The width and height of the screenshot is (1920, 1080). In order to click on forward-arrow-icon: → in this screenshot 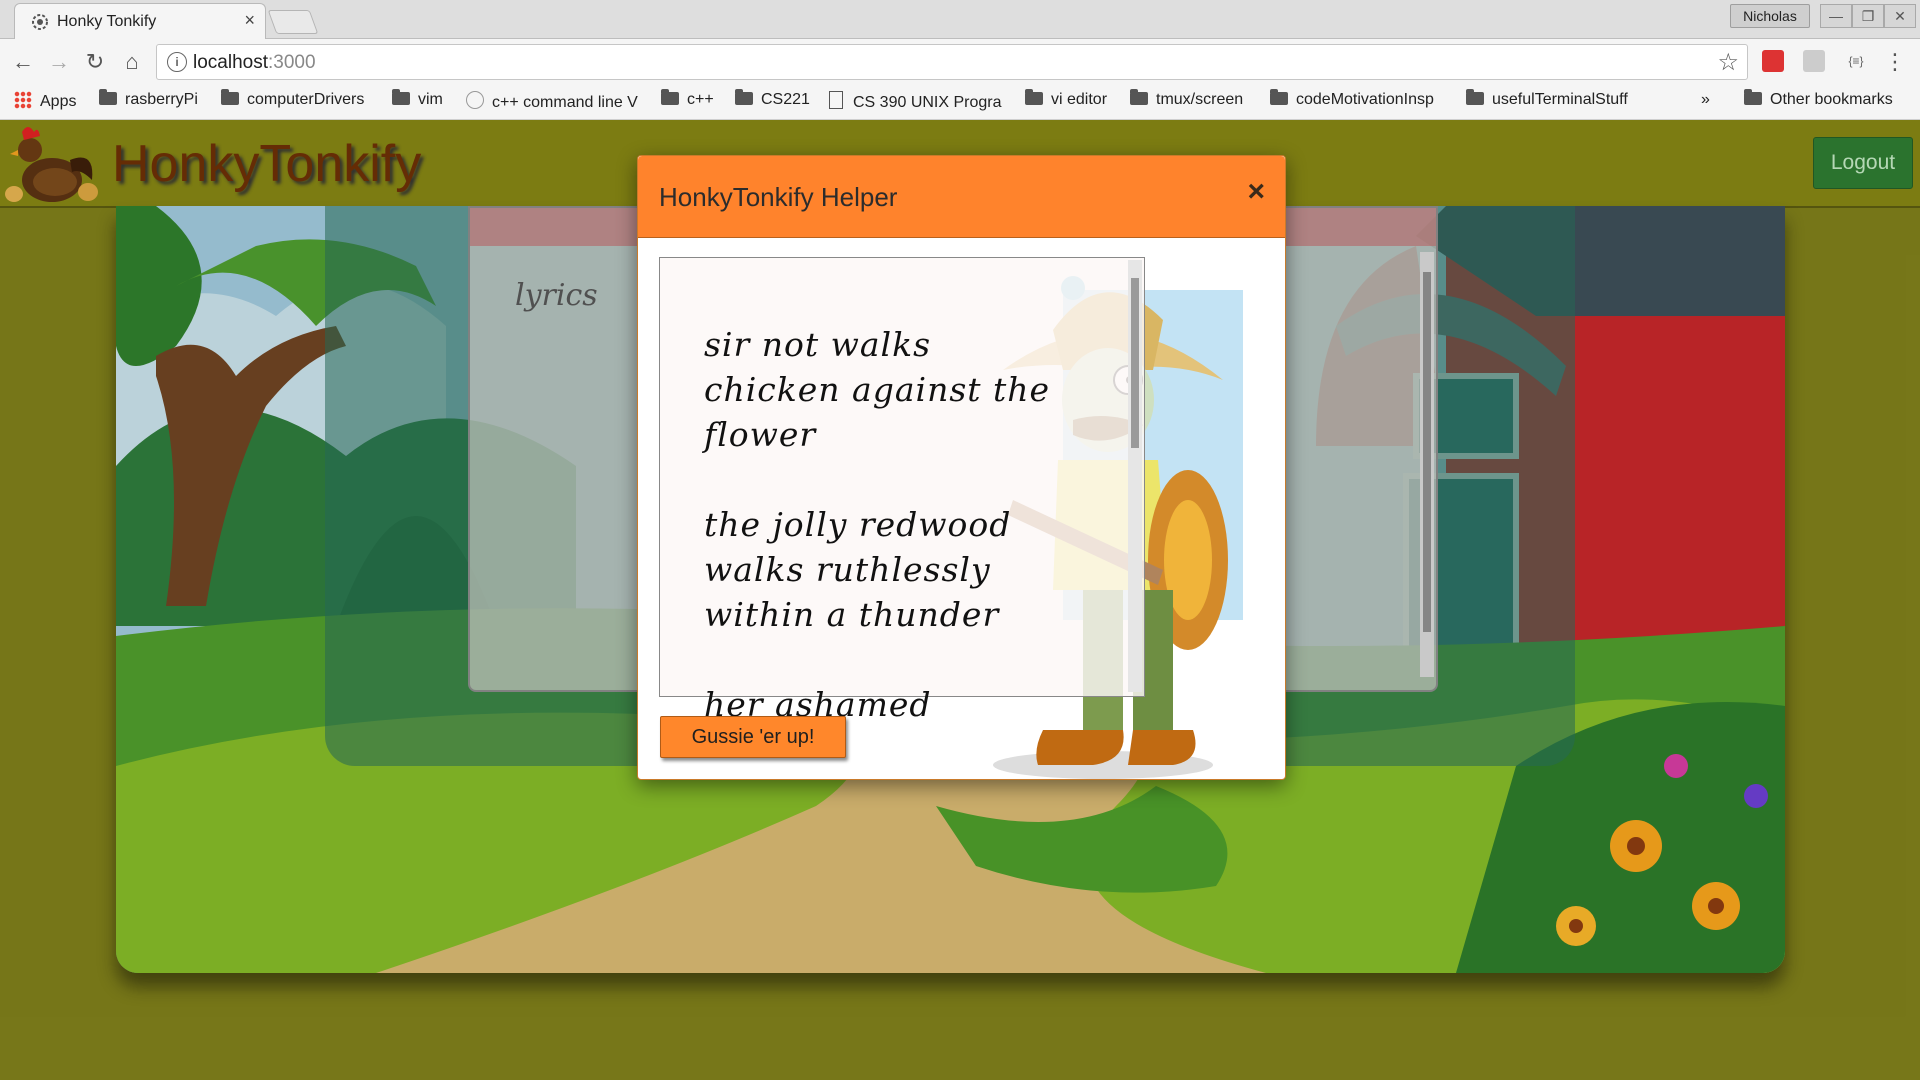, I will do `click(59, 62)`.